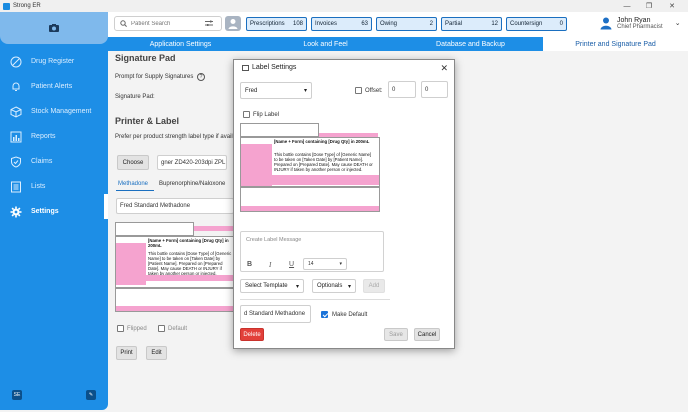 The height and width of the screenshot is (412, 688). I want to click on app-logo-icon: SE, so click(17, 395).